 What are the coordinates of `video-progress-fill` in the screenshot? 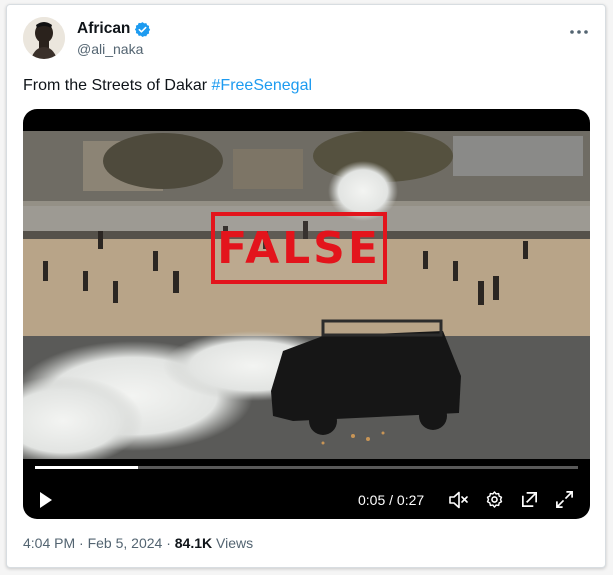 It's located at (87, 467).